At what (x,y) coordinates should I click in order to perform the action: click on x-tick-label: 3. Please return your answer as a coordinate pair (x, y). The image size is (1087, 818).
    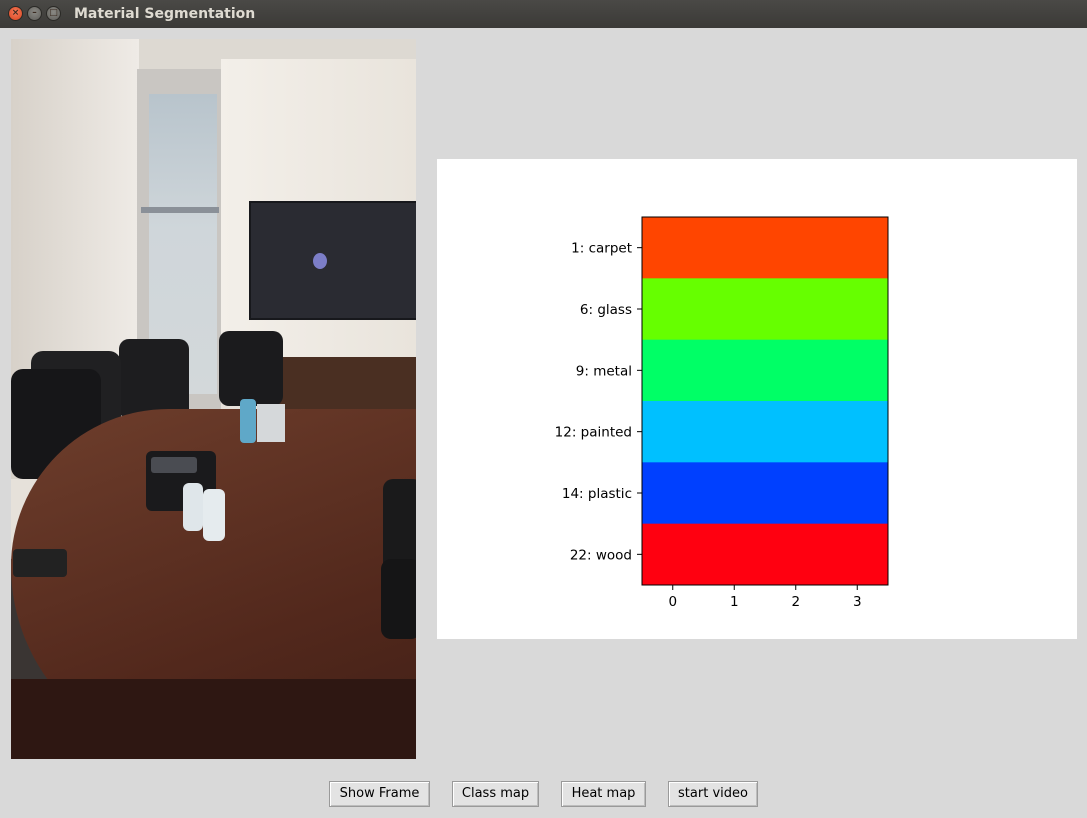
    Looking at the image, I should click on (857, 602).